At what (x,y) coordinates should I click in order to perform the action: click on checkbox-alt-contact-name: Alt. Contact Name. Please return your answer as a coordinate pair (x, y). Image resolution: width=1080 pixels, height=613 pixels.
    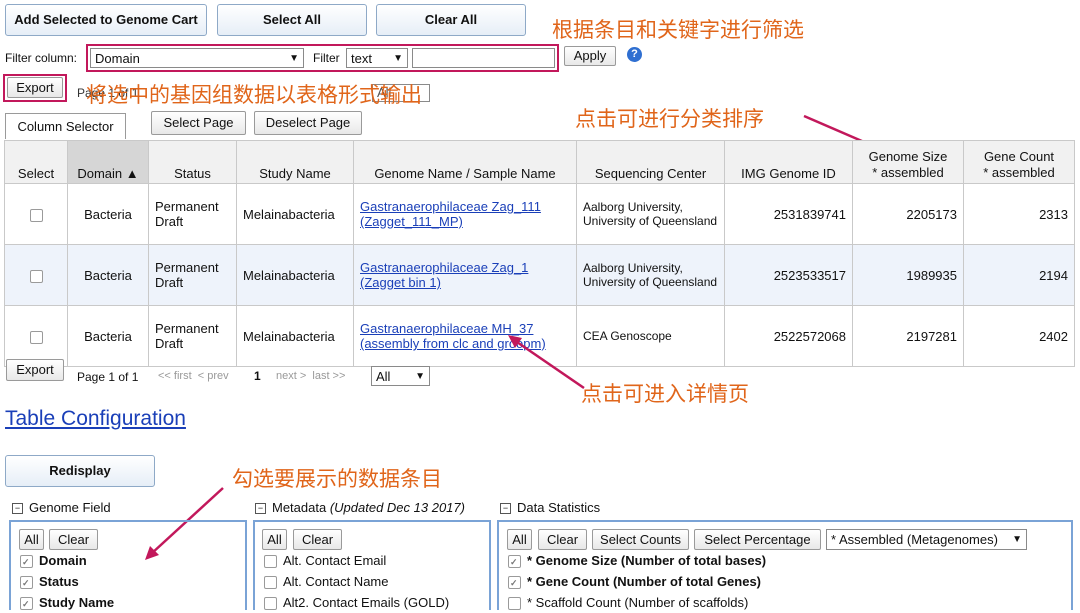
    Looking at the image, I should click on (326, 582).